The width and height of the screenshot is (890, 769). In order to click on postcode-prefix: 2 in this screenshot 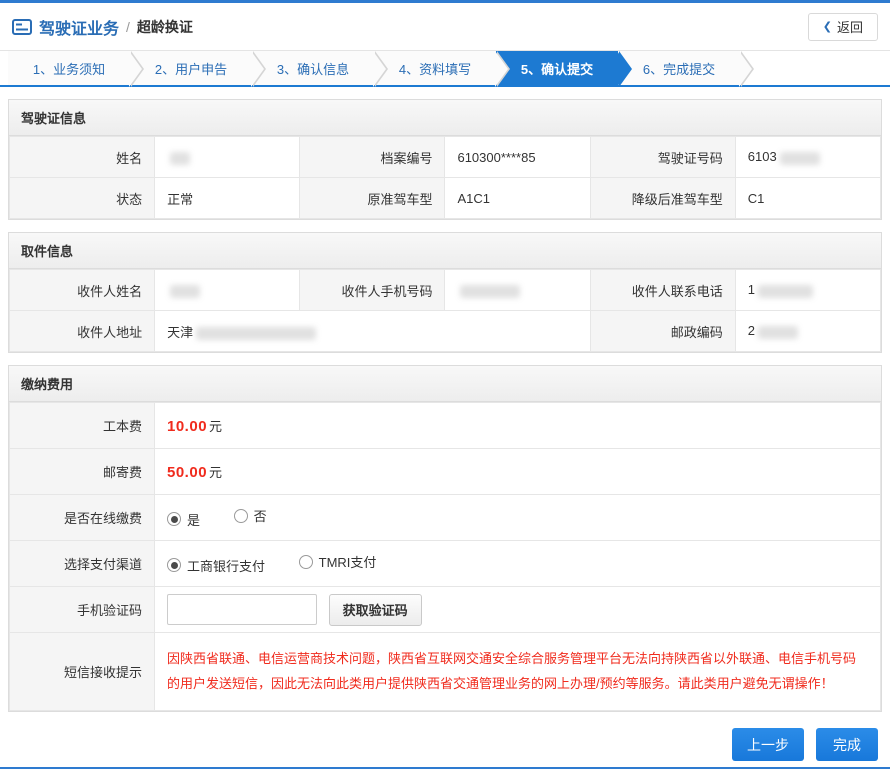, I will do `click(751, 331)`.